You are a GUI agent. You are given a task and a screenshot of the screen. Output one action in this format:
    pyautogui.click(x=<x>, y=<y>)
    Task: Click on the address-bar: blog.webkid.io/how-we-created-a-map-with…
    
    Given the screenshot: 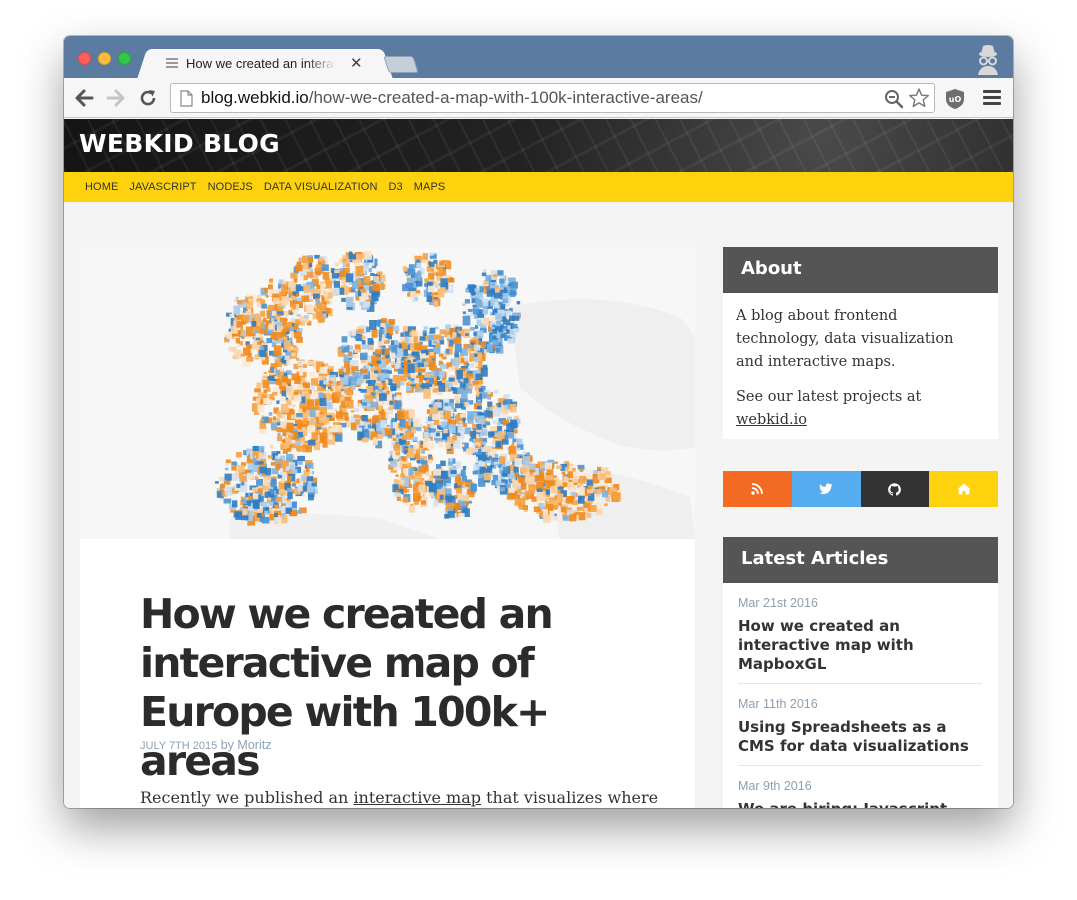 What is the action you would take?
    pyautogui.click(x=552, y=98)
    